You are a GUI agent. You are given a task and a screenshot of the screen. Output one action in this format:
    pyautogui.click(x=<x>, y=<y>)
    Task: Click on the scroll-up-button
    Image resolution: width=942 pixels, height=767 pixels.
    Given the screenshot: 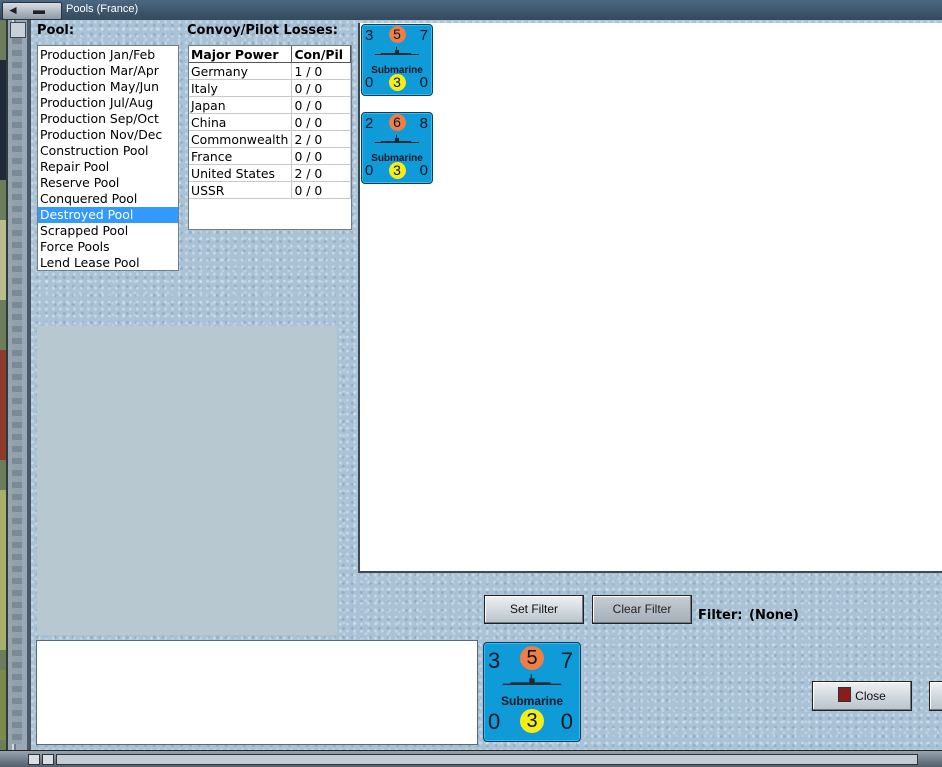 What is the action you would take?
    pyautogui.click(x=18, y=30)
    